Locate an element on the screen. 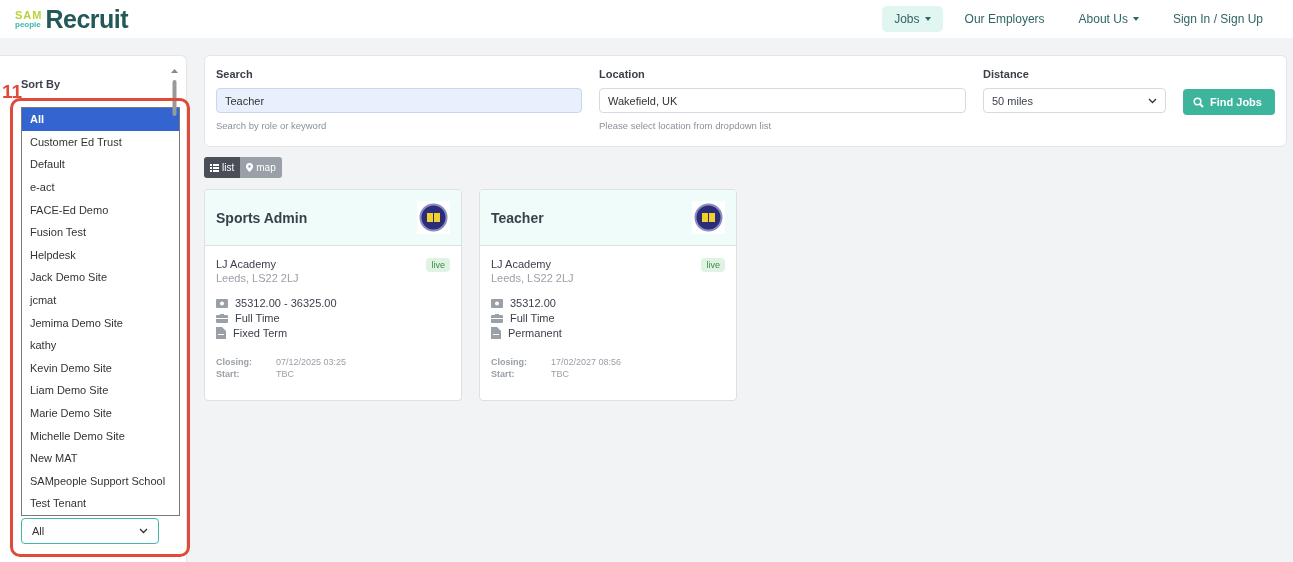  map-pin-icon is located at coordinates (250, 167).